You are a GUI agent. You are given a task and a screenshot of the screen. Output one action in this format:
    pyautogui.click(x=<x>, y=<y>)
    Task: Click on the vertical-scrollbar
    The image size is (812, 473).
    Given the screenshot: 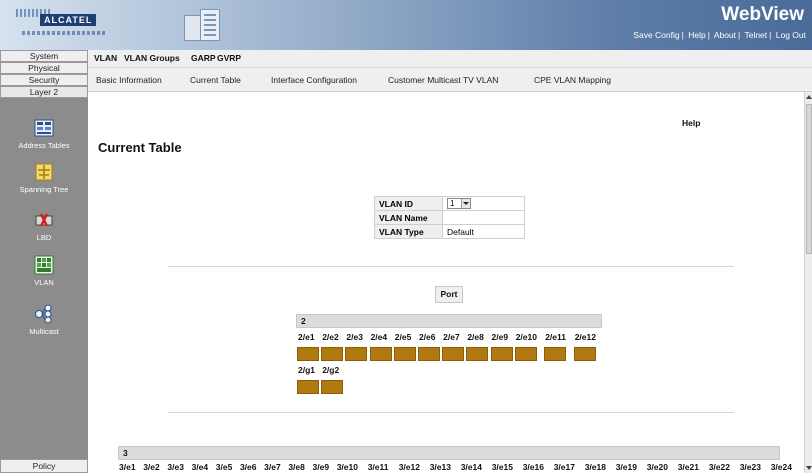 What is the action you would take?
    pyautogui.click(x=808, y=282)
    